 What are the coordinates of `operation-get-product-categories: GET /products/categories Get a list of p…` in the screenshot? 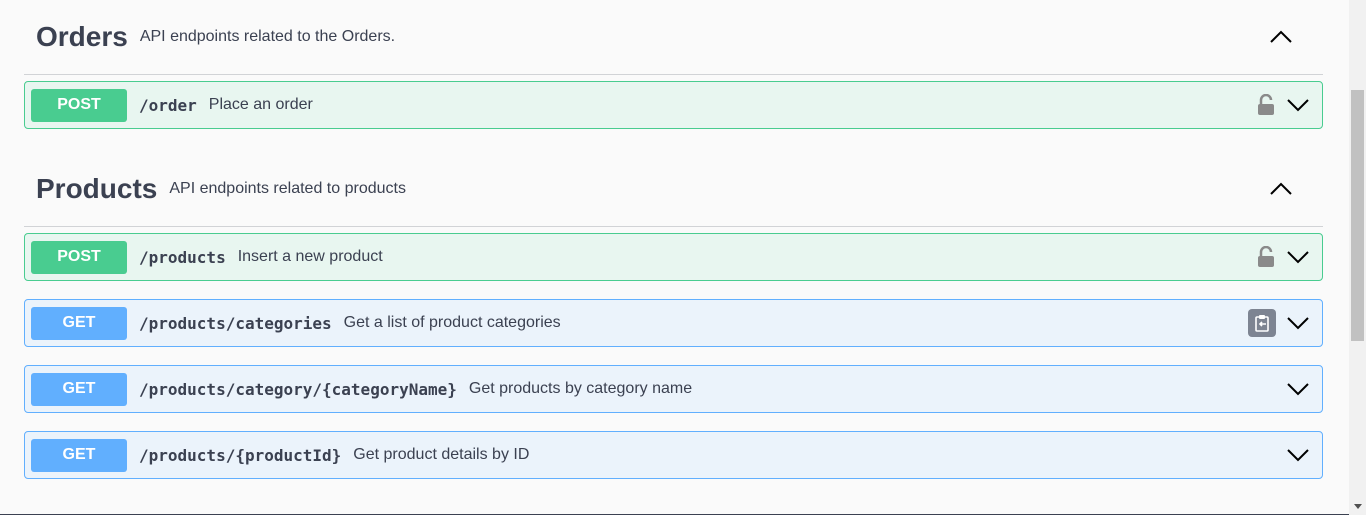 It's located at (673, 323).